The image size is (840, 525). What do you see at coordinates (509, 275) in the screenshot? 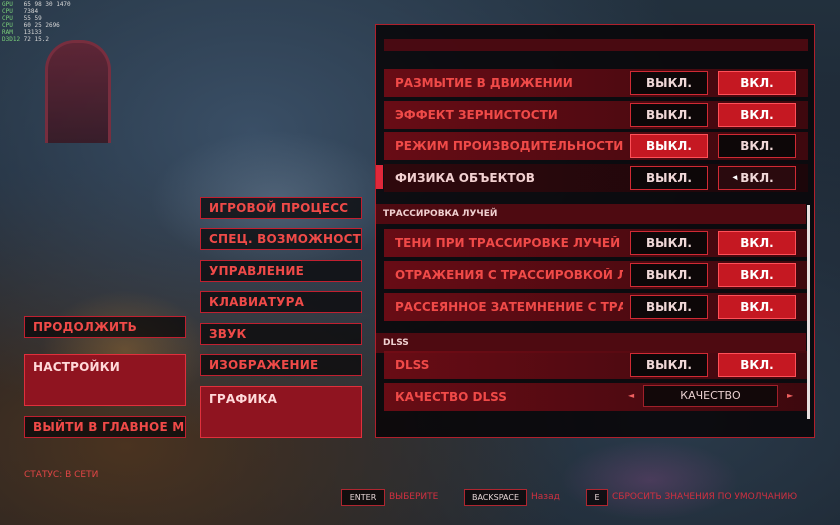
I see `setting-label: ОТРАЖЕНИЯ С ТРАССИРОВКОЙ ЛУЧ` at bounding box center [509, 275].